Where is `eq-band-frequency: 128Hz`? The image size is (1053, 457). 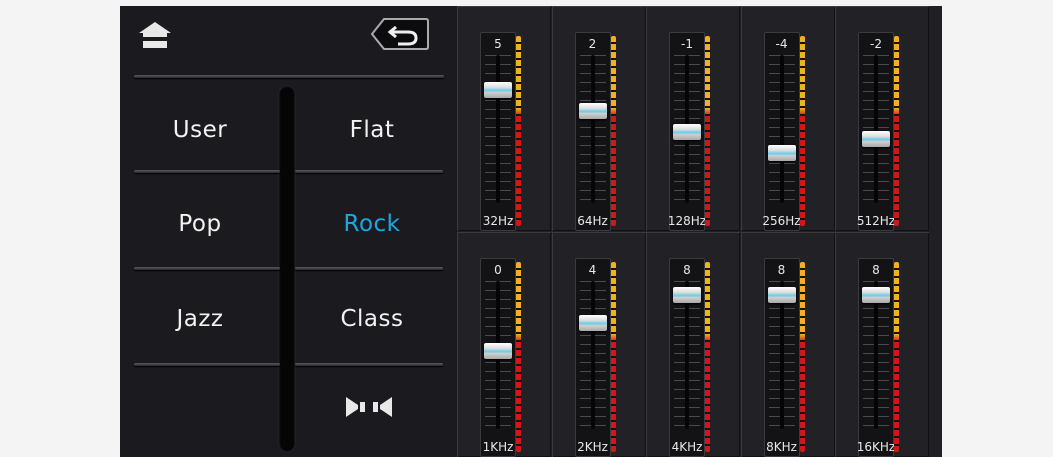 eq-band-frequency: 128Hz is located at coordinates (687, 221).